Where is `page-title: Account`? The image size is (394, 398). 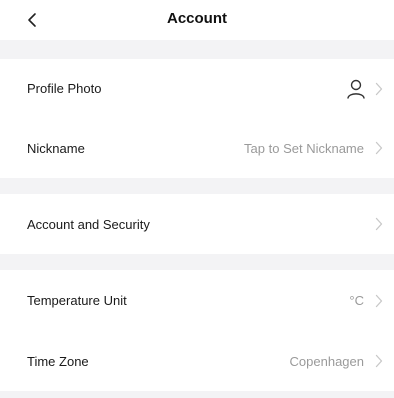 page-title: Account is located at coordinates (197, 18).